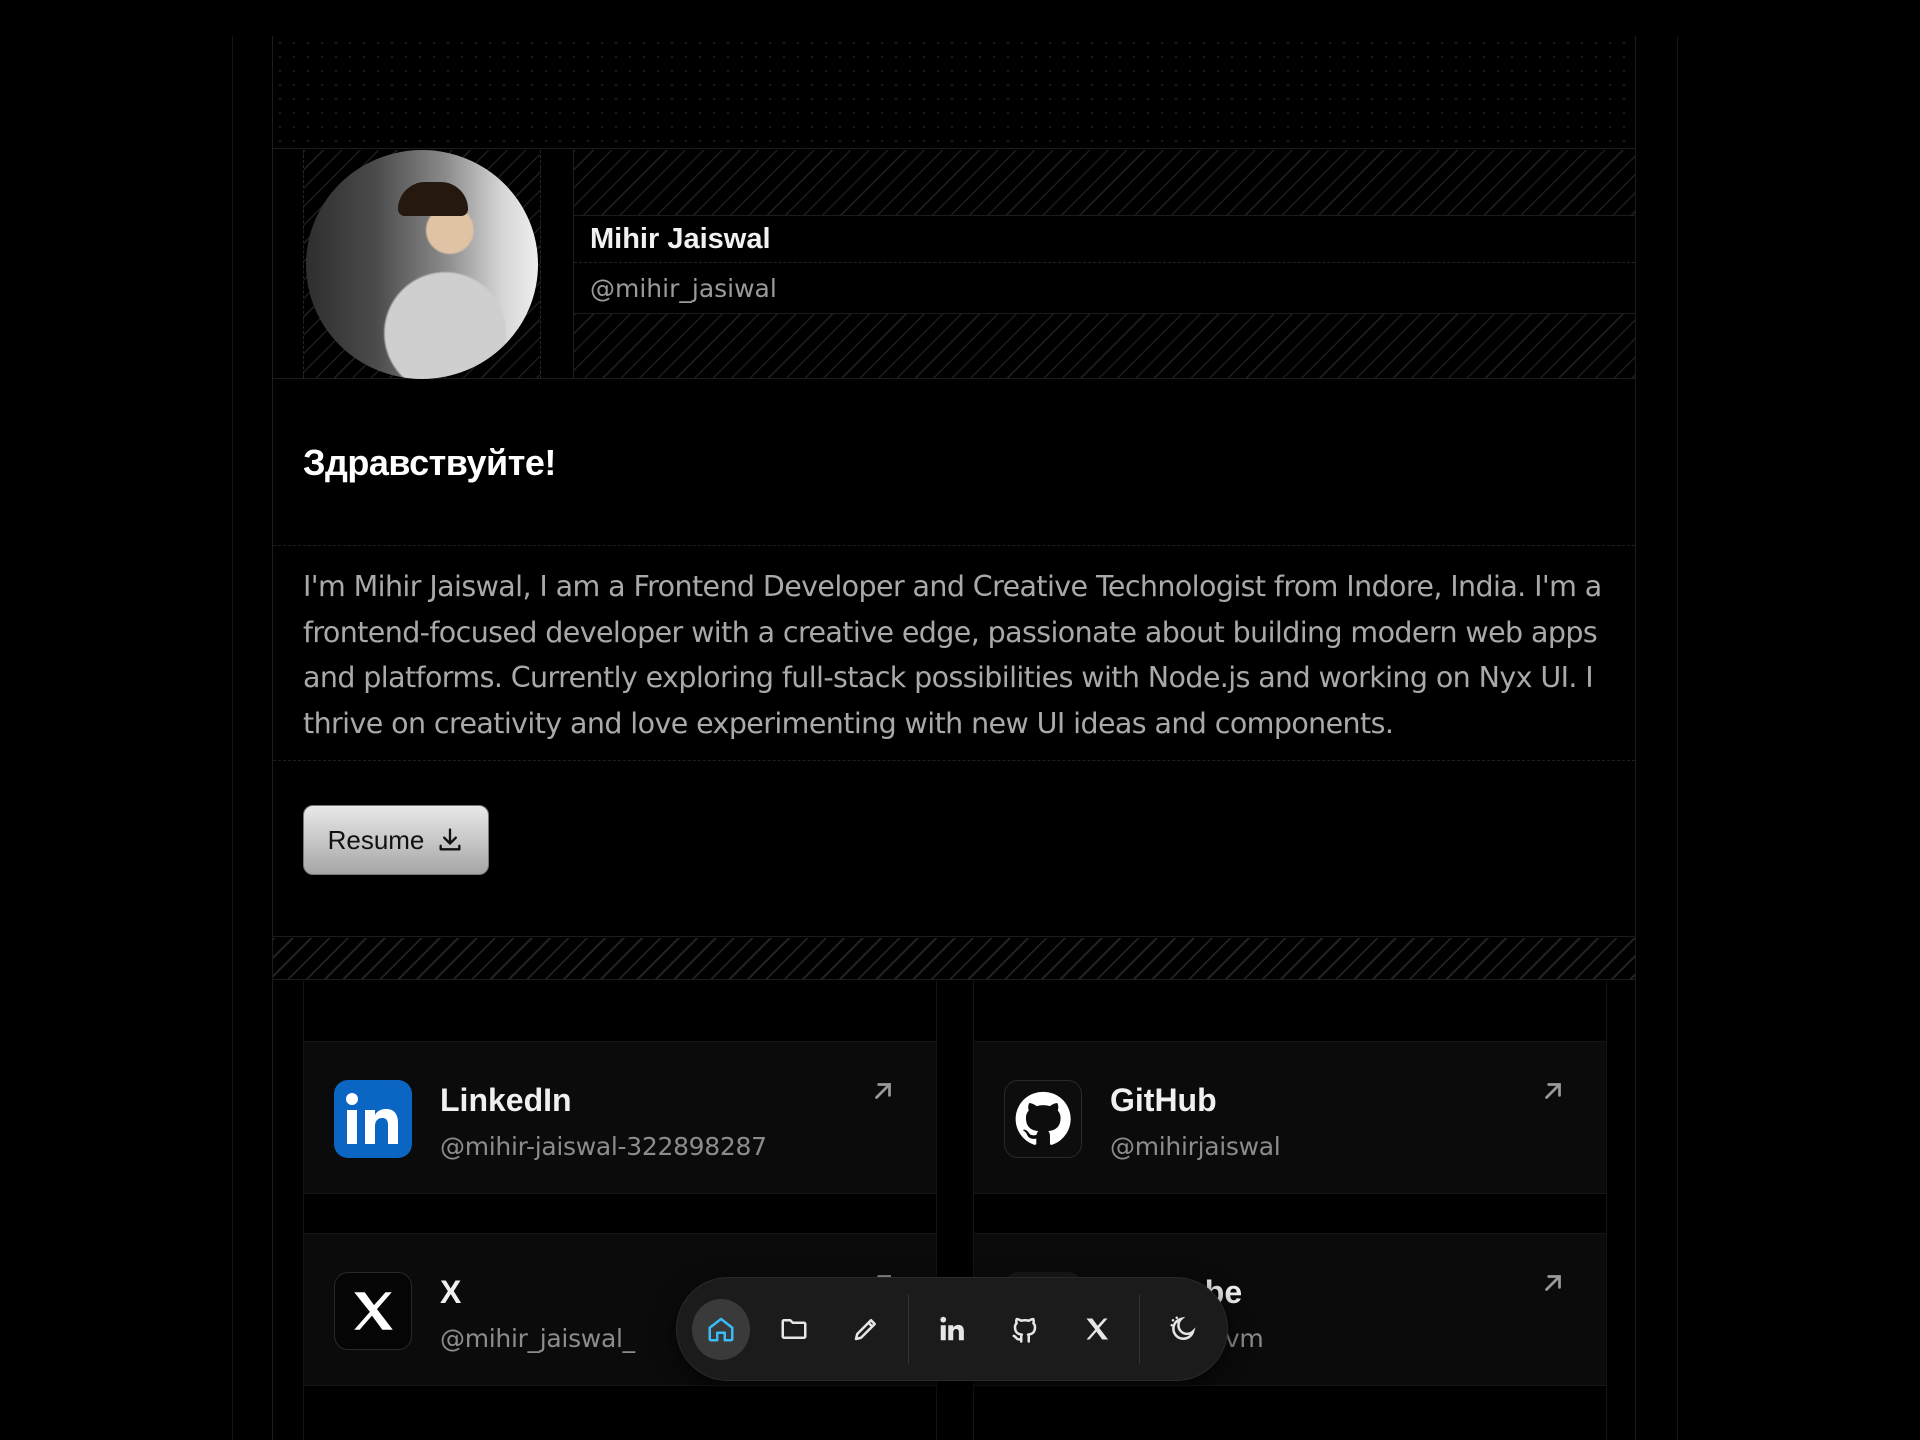  What do you see at coordinates (683, 288) in the screenshot?
I see `profile-handle: @mihir_jasiwal` at bounding box center [683, 288].